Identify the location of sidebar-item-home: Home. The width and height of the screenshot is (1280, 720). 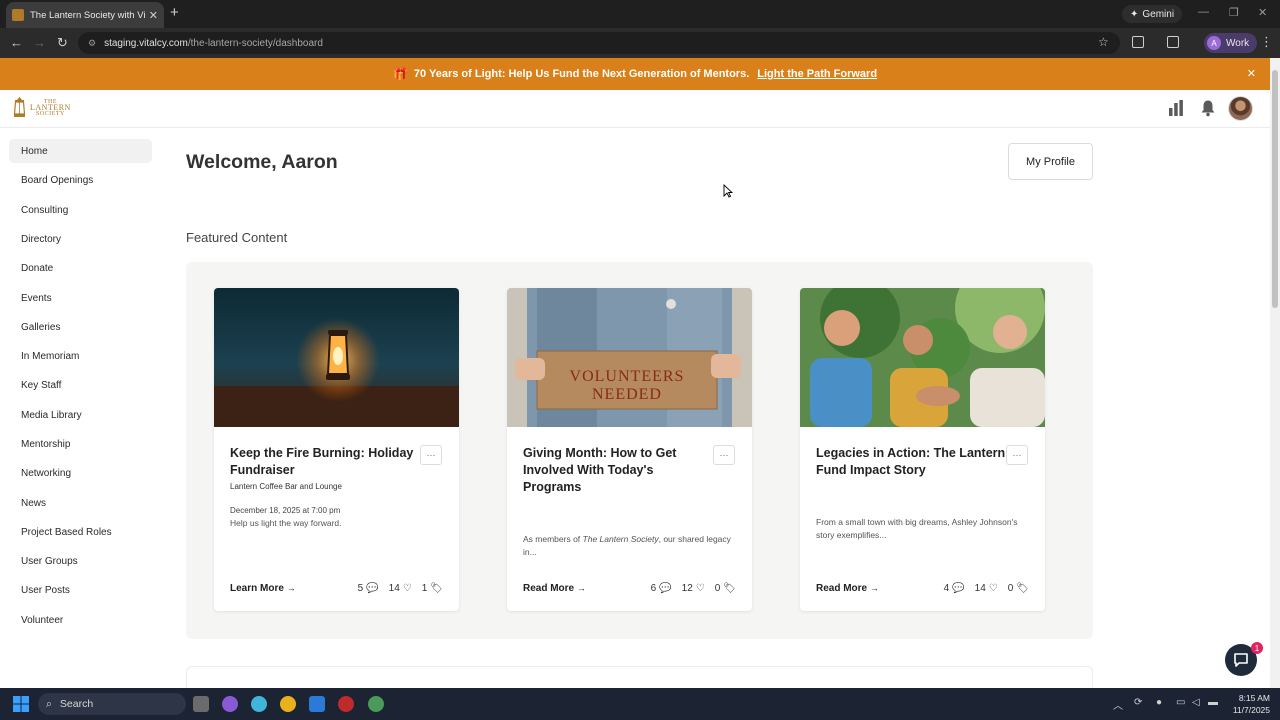
(80, 151).